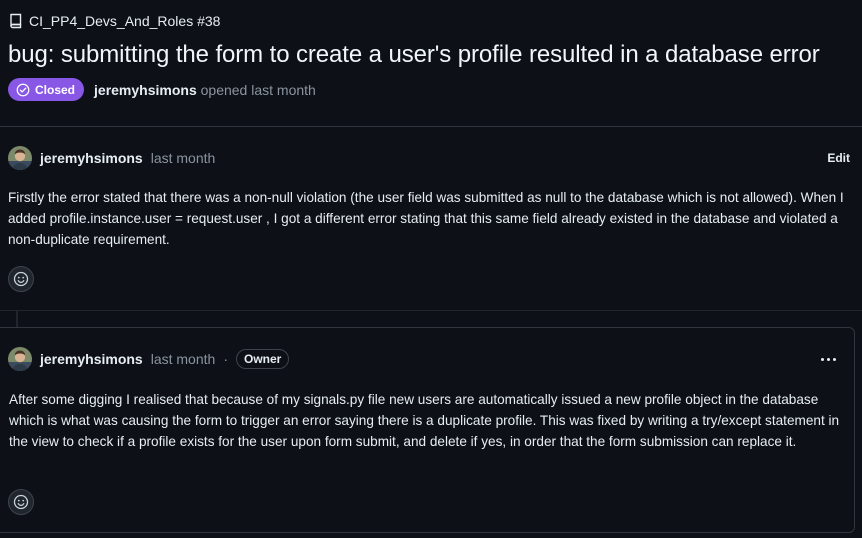 This screenshot has width=862, height=538. Describe the element at coordinates (258, 89) in the screenshot. I see `opened-text: opened last month` at that location.